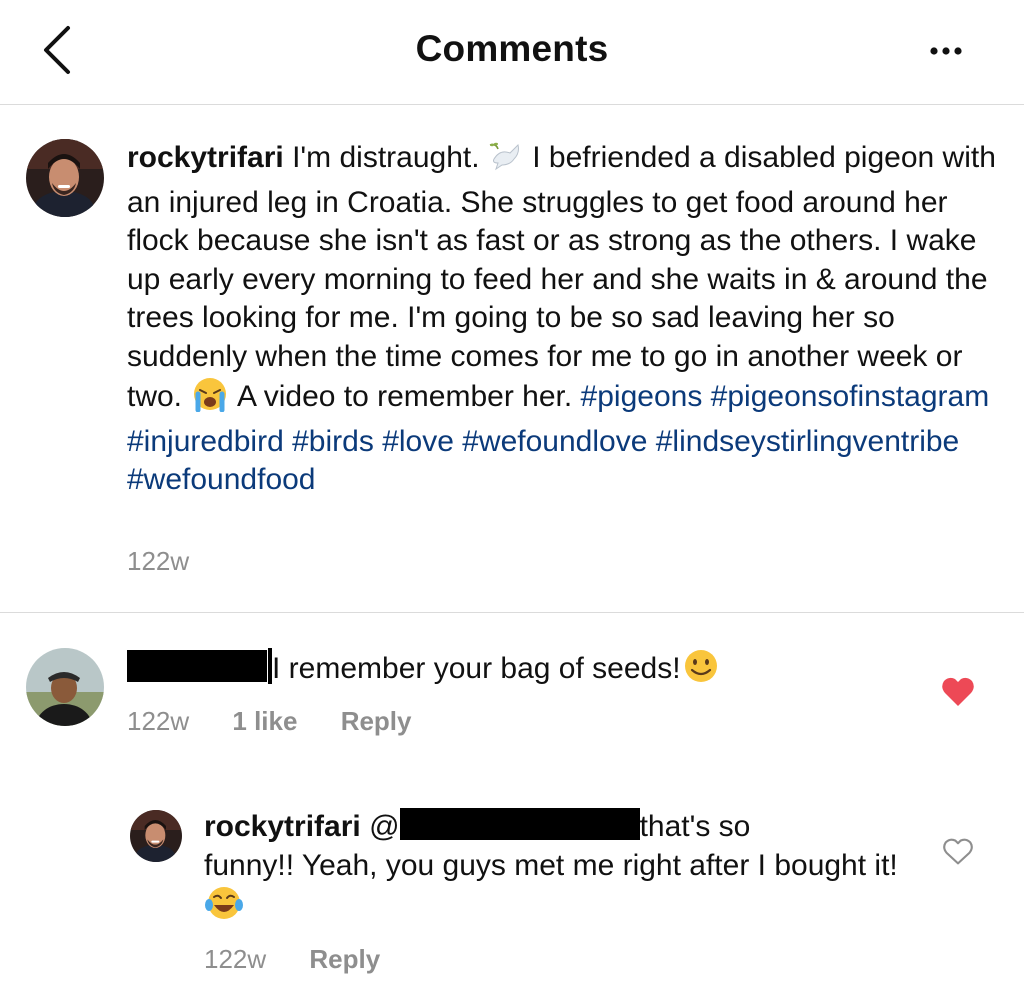 This screenshot has width=1024, height=1008. I want to click on comment-body: I remember your bag of seeds!, so click(476, 668).